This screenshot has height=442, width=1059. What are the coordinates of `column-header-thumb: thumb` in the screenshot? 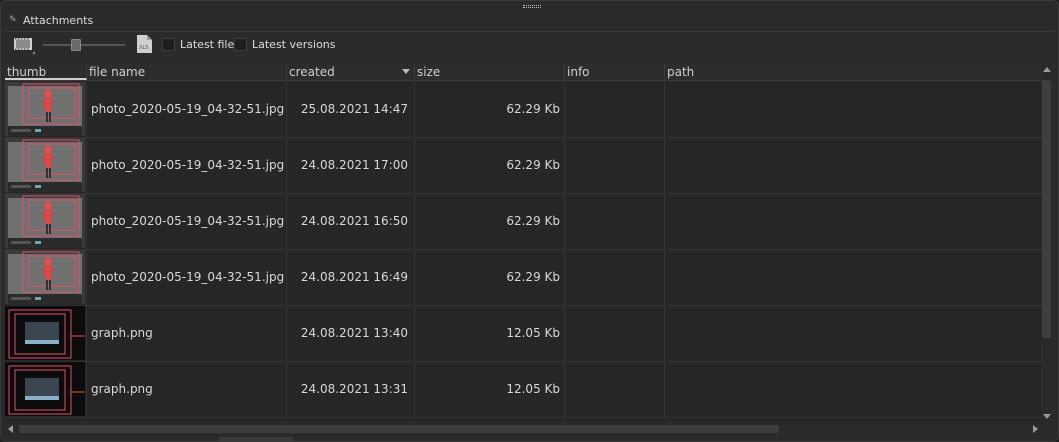 It's located at (46, 72).